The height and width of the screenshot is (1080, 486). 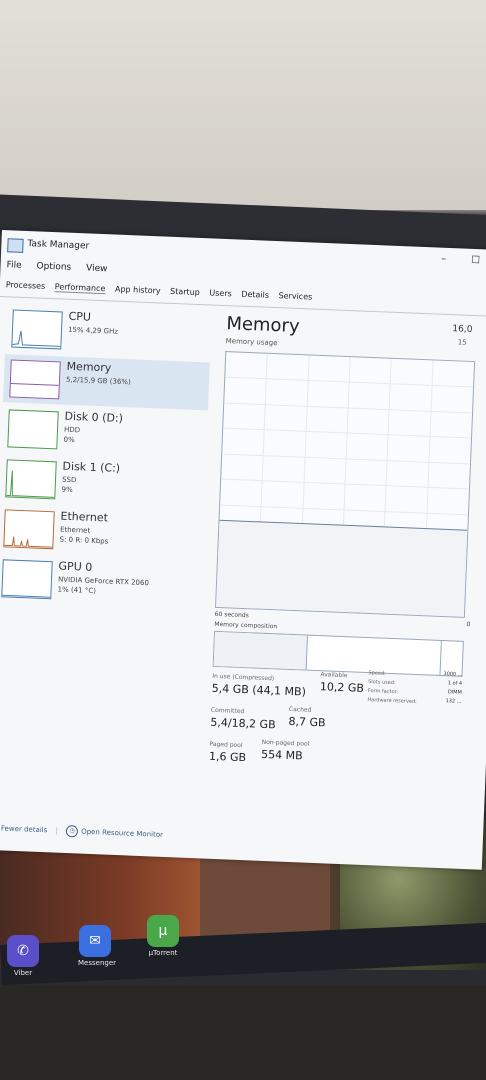 I want to click on disk1-thumbnail-graph, so click(x=31, y=479).